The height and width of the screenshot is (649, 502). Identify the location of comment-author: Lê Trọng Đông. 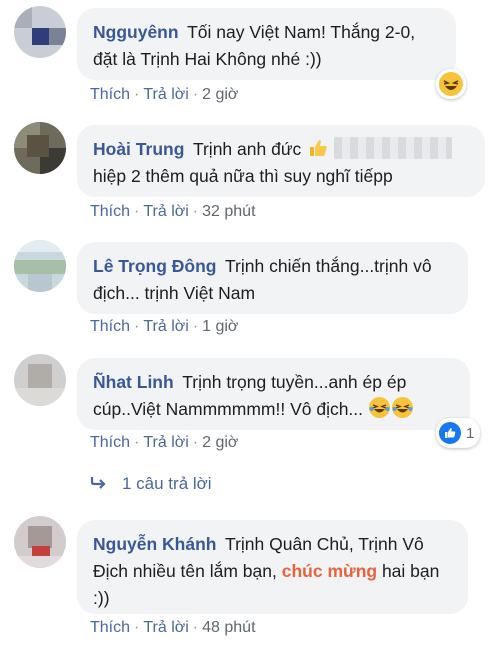
(154, 266).